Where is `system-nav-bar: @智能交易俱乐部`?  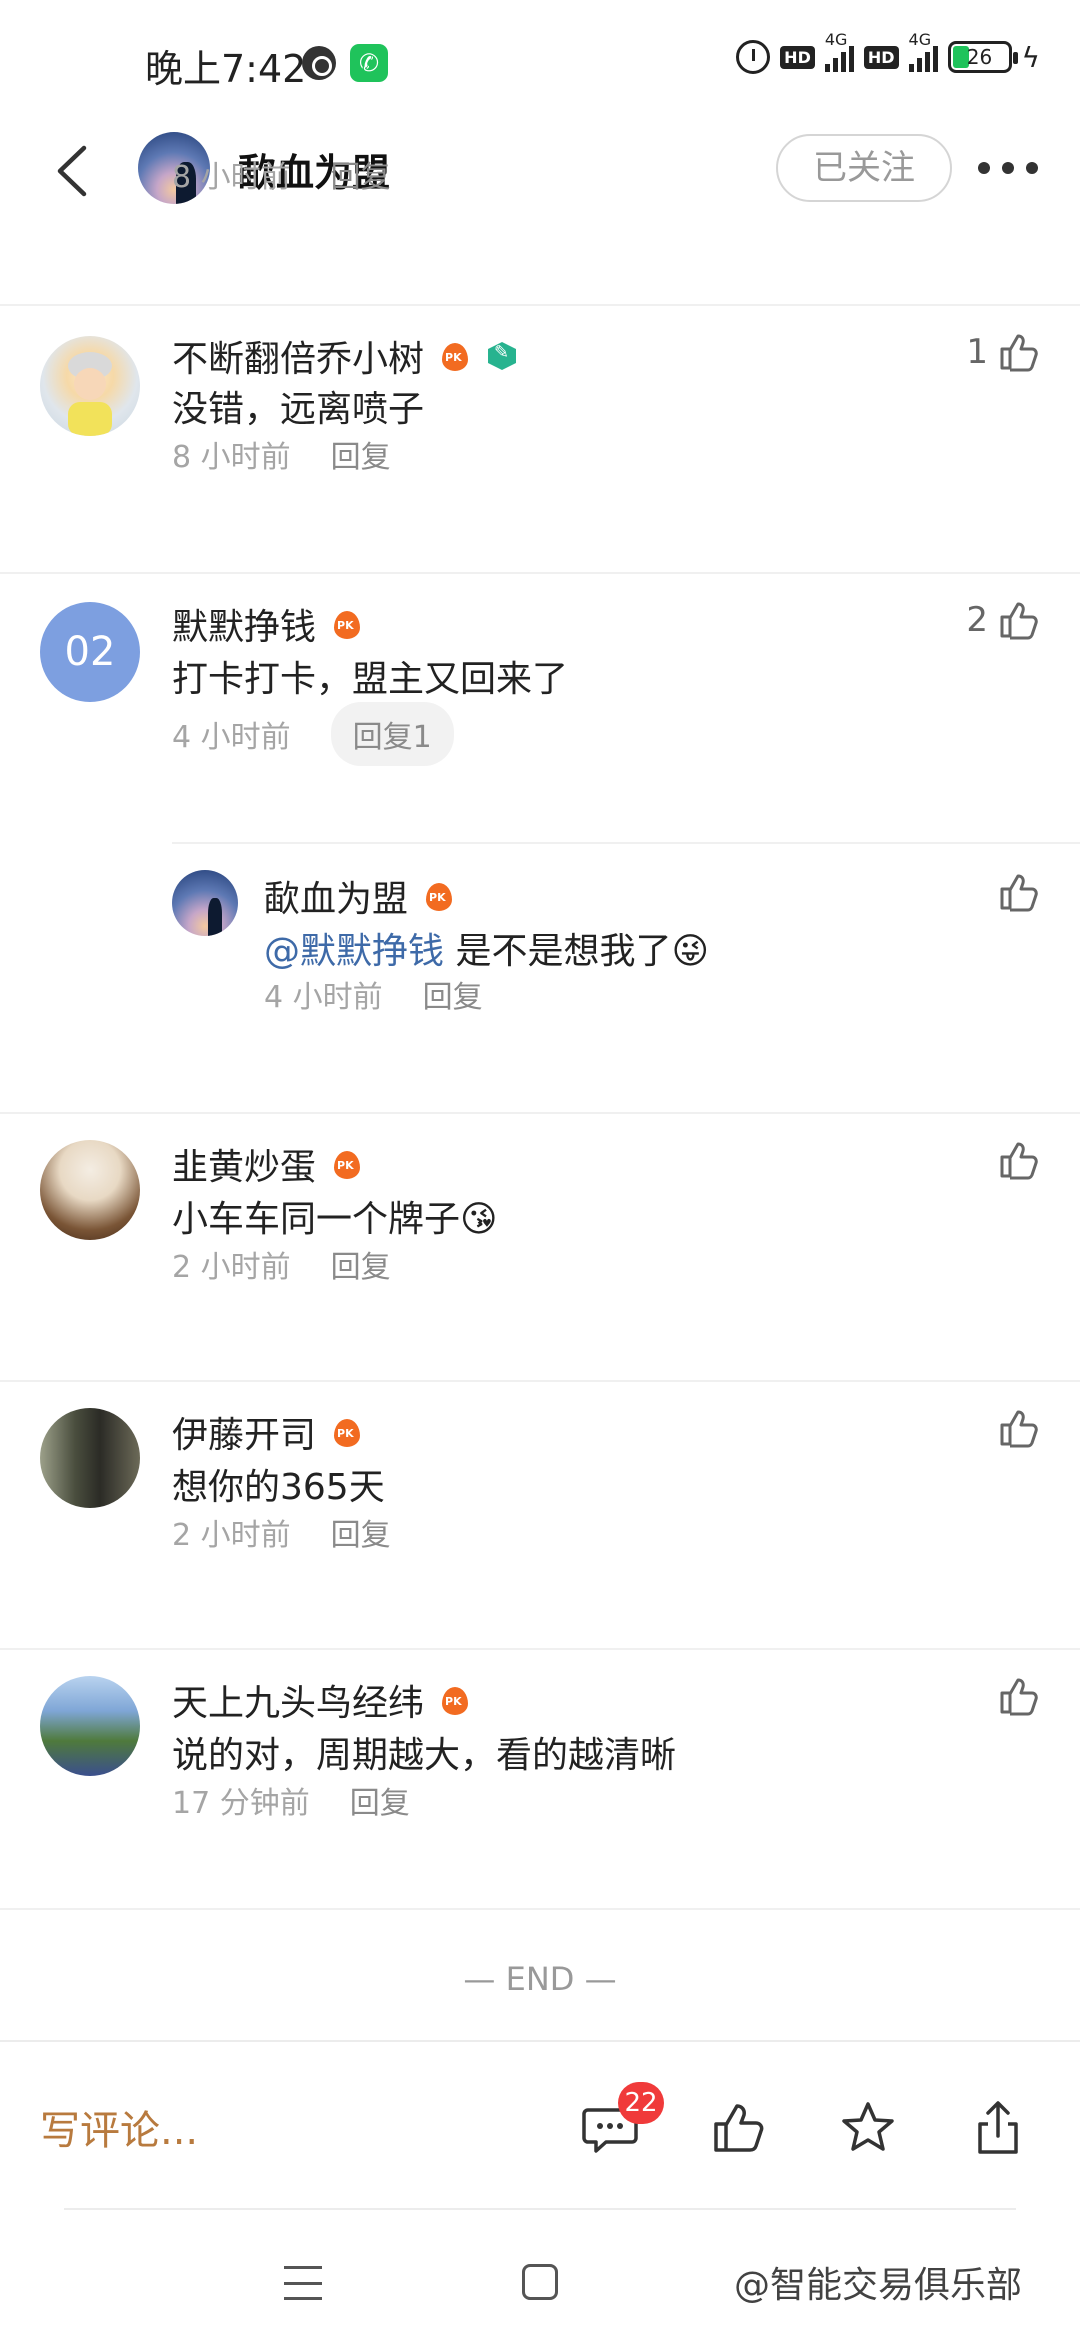 system-nav-bar: @智能交易俱乐部 is located at coordinates (540, 2280).